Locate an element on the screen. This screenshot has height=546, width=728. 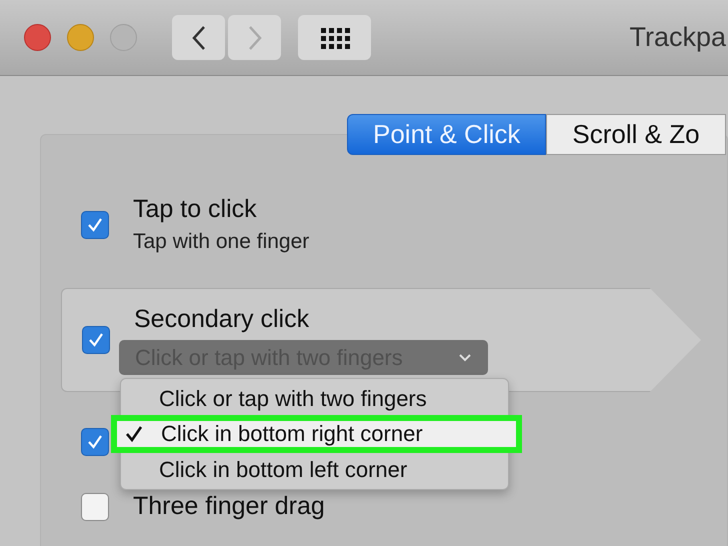
tab: Point & Click is located at coordinates (446, 134).